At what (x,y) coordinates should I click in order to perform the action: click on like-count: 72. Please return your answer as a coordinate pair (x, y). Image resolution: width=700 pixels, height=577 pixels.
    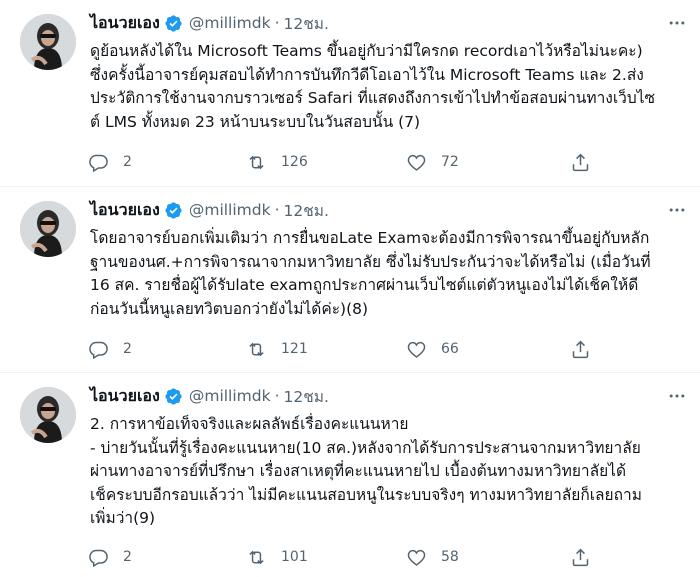
    Looking at the image, I should click on (450, 162).